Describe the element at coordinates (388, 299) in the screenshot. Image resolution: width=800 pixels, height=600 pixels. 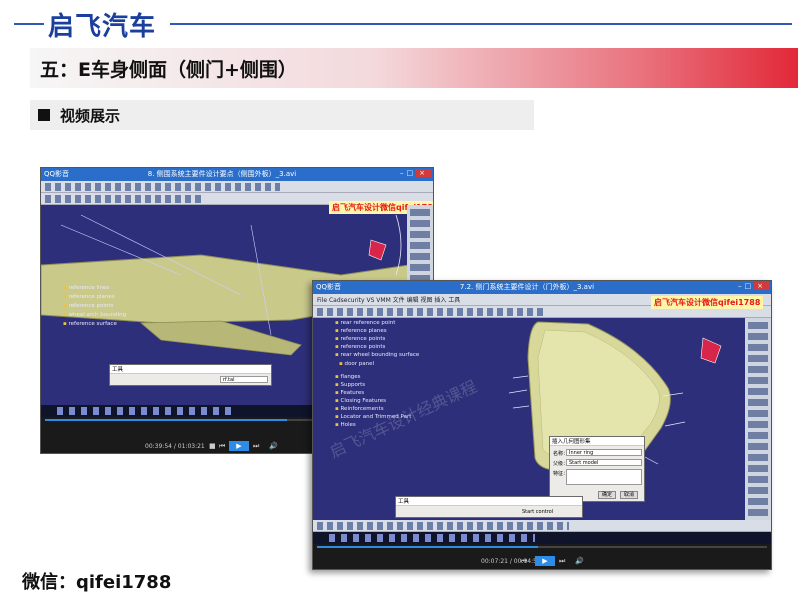
I see `menu-bar-labels: File Cadsecurity VS VMM 文件 编辑 视图 插入 工具` at that location.